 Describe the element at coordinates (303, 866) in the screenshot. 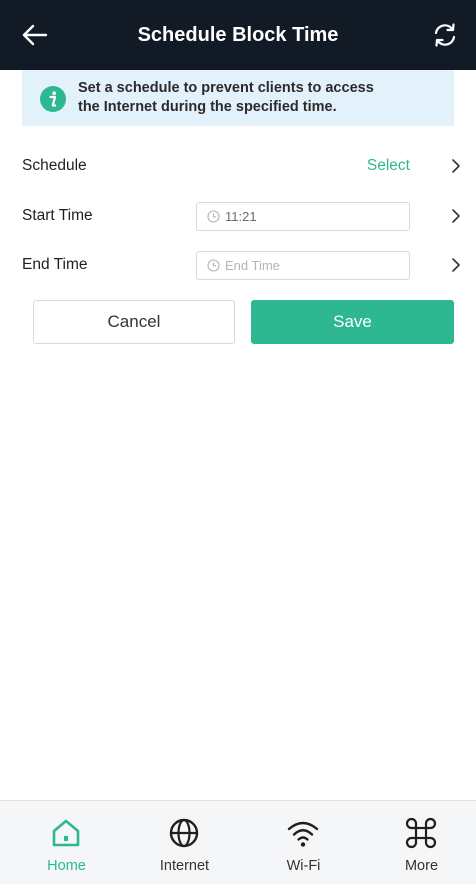

I see `nav-wifi-label: Wi-Fi` at that location.